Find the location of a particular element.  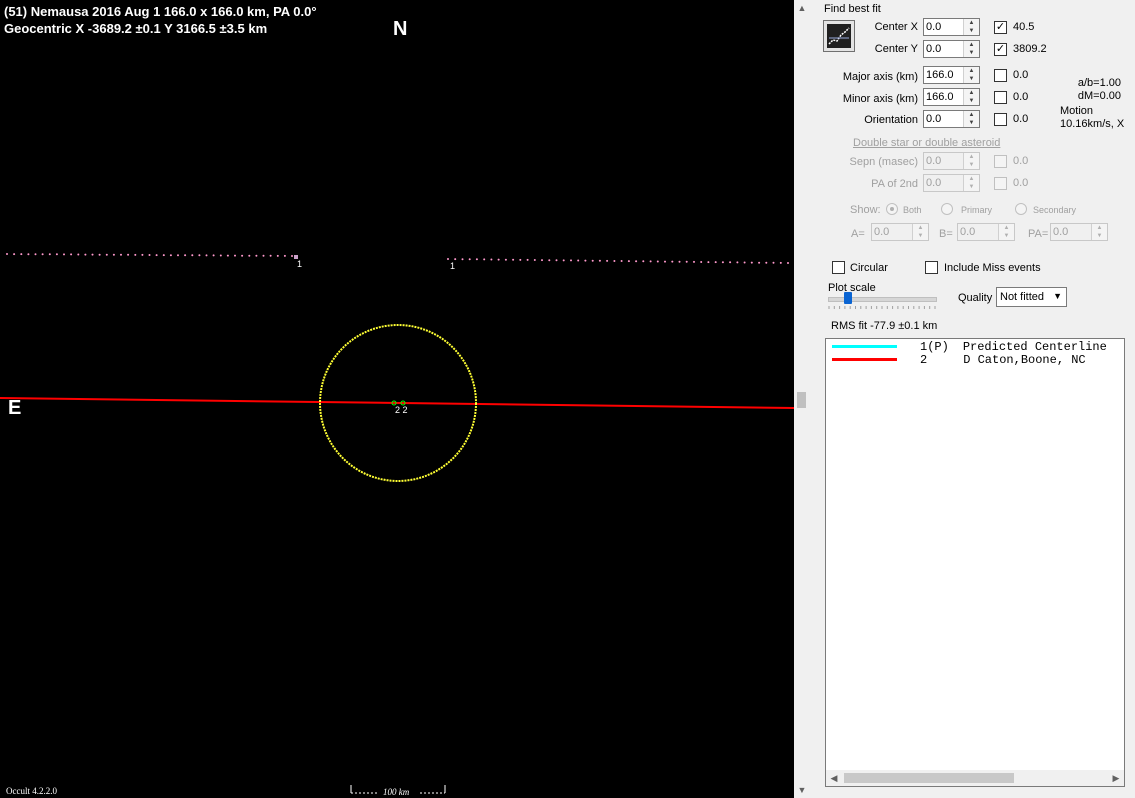

pa-stepper: ▲▼ is located at coordinates (1079, 232).